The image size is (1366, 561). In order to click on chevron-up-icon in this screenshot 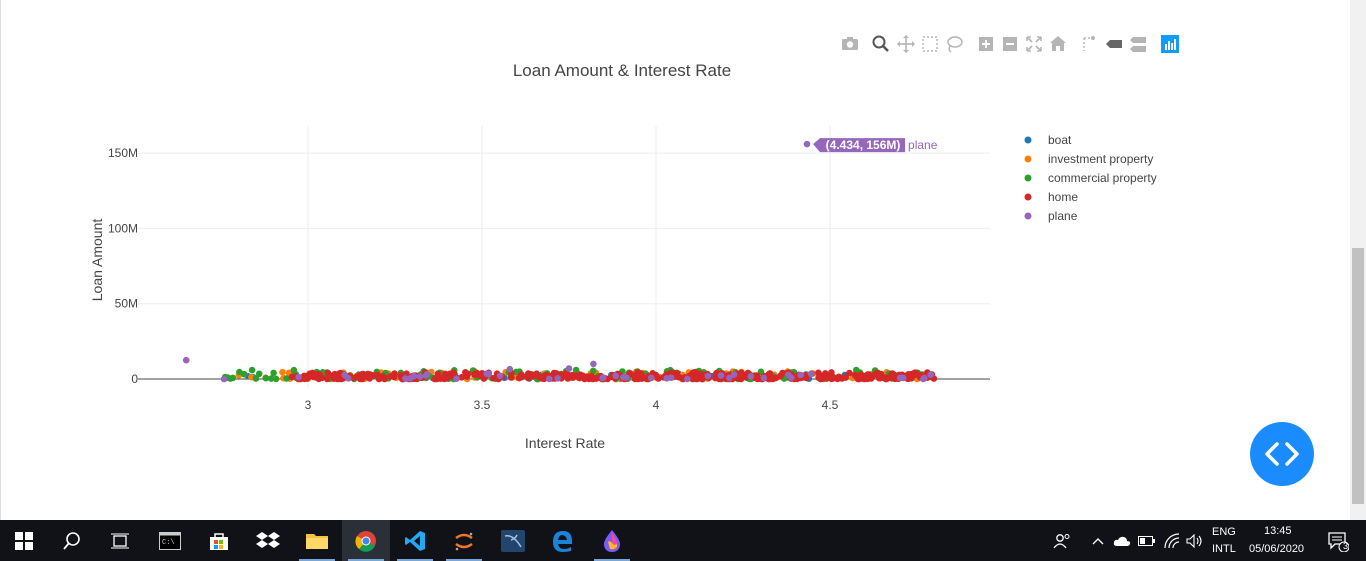, I will do `click(1098, 540)`.